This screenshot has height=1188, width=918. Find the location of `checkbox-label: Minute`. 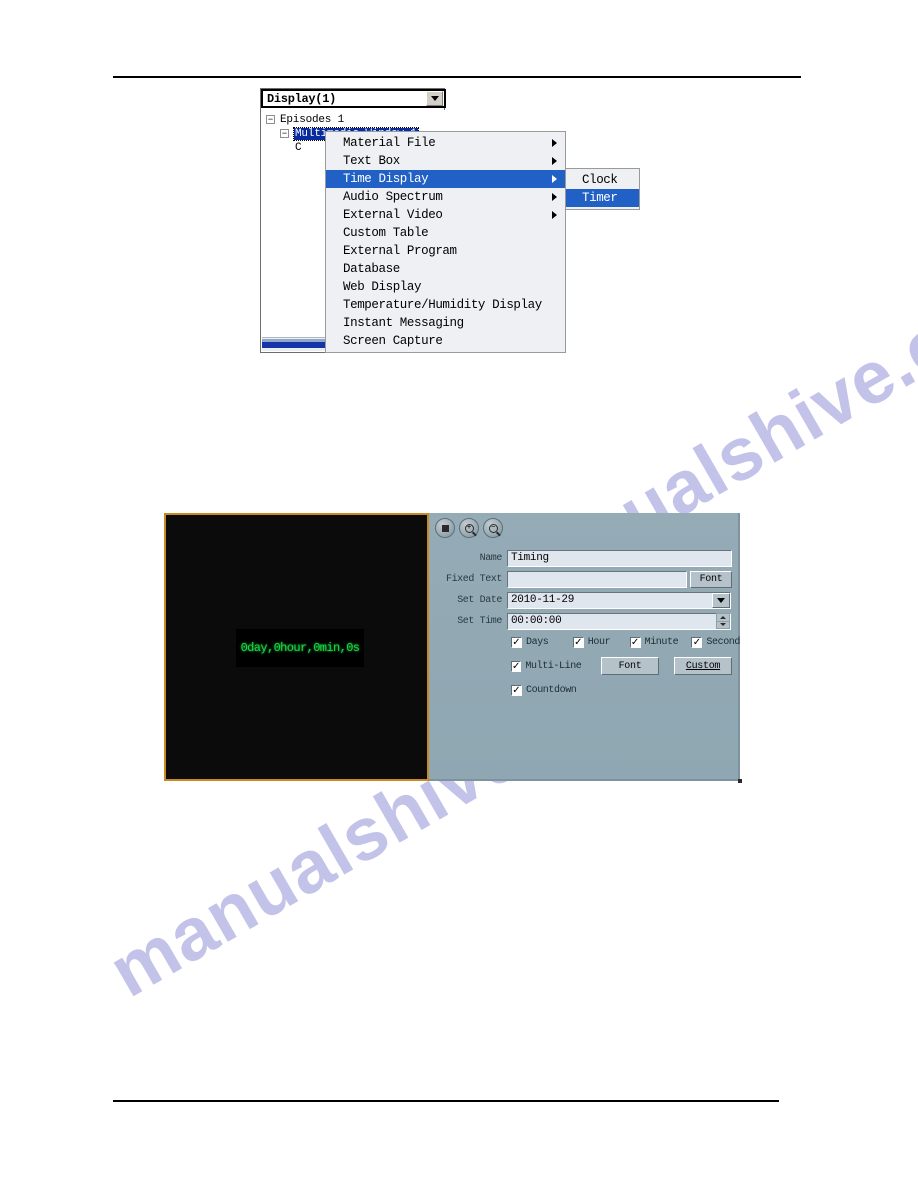

checkbox-label: Minute is located at coordinates (661, 642).